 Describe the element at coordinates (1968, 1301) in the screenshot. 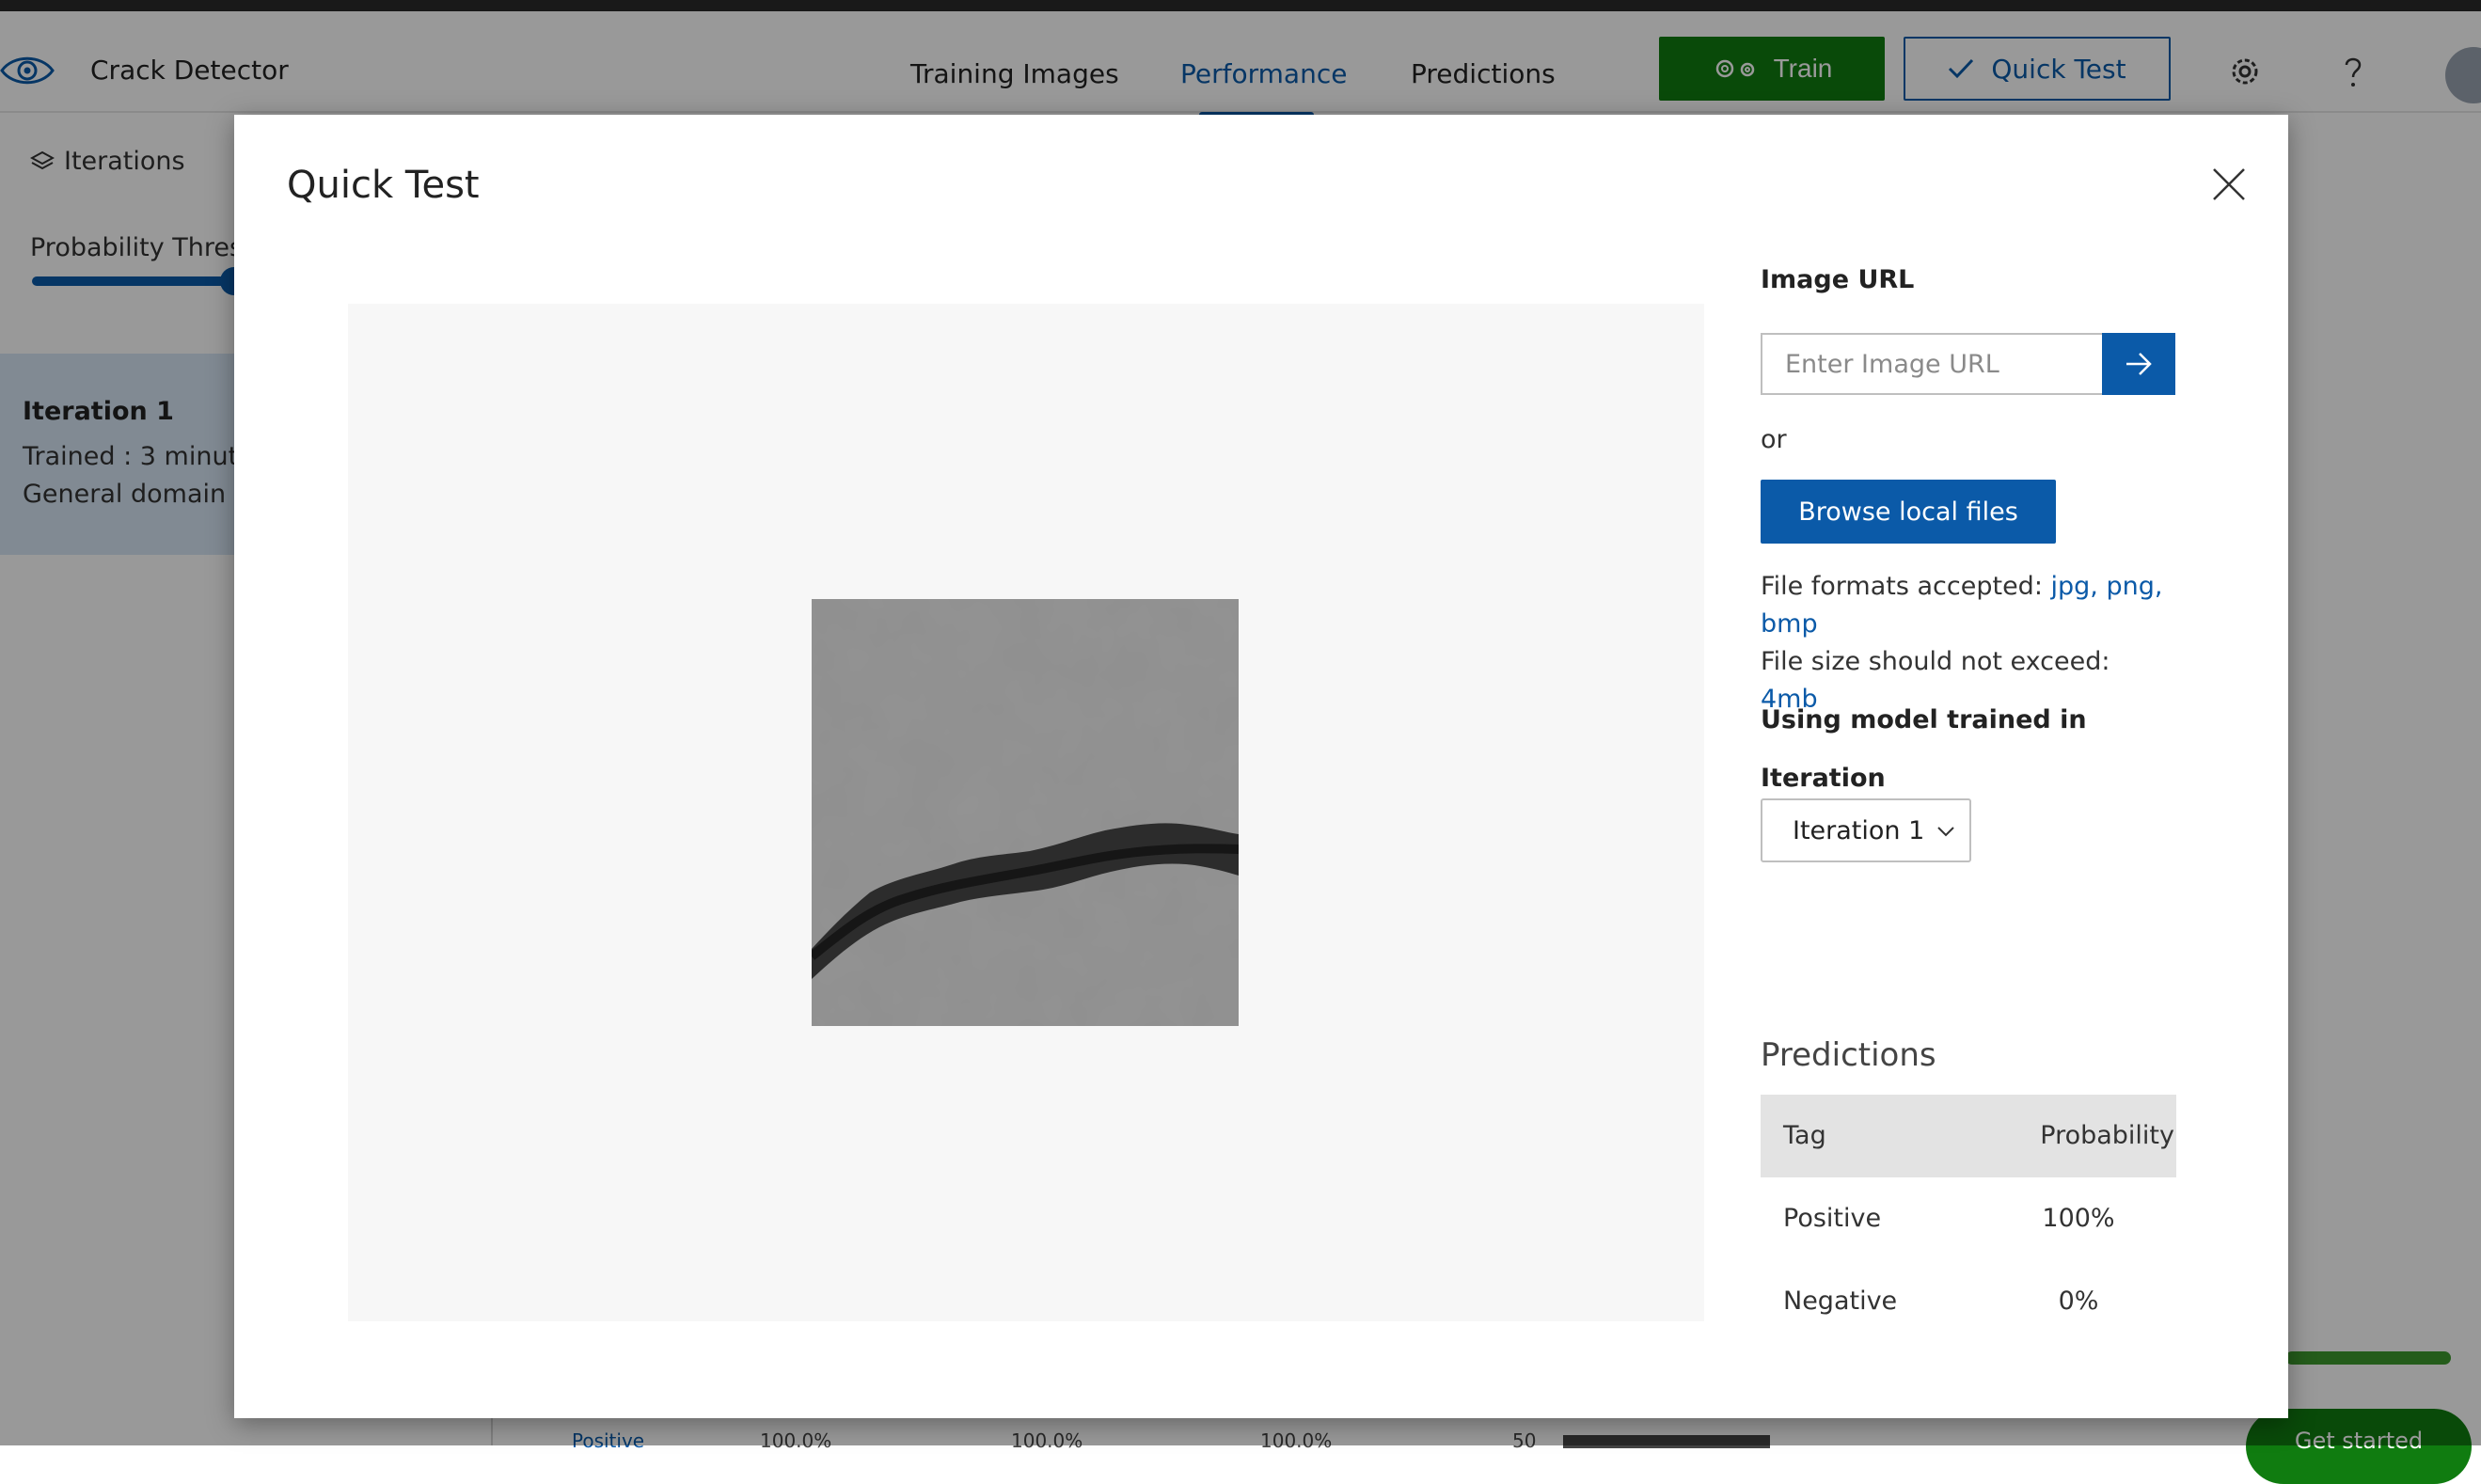

I see `table-row: Negative 0%` at that location.